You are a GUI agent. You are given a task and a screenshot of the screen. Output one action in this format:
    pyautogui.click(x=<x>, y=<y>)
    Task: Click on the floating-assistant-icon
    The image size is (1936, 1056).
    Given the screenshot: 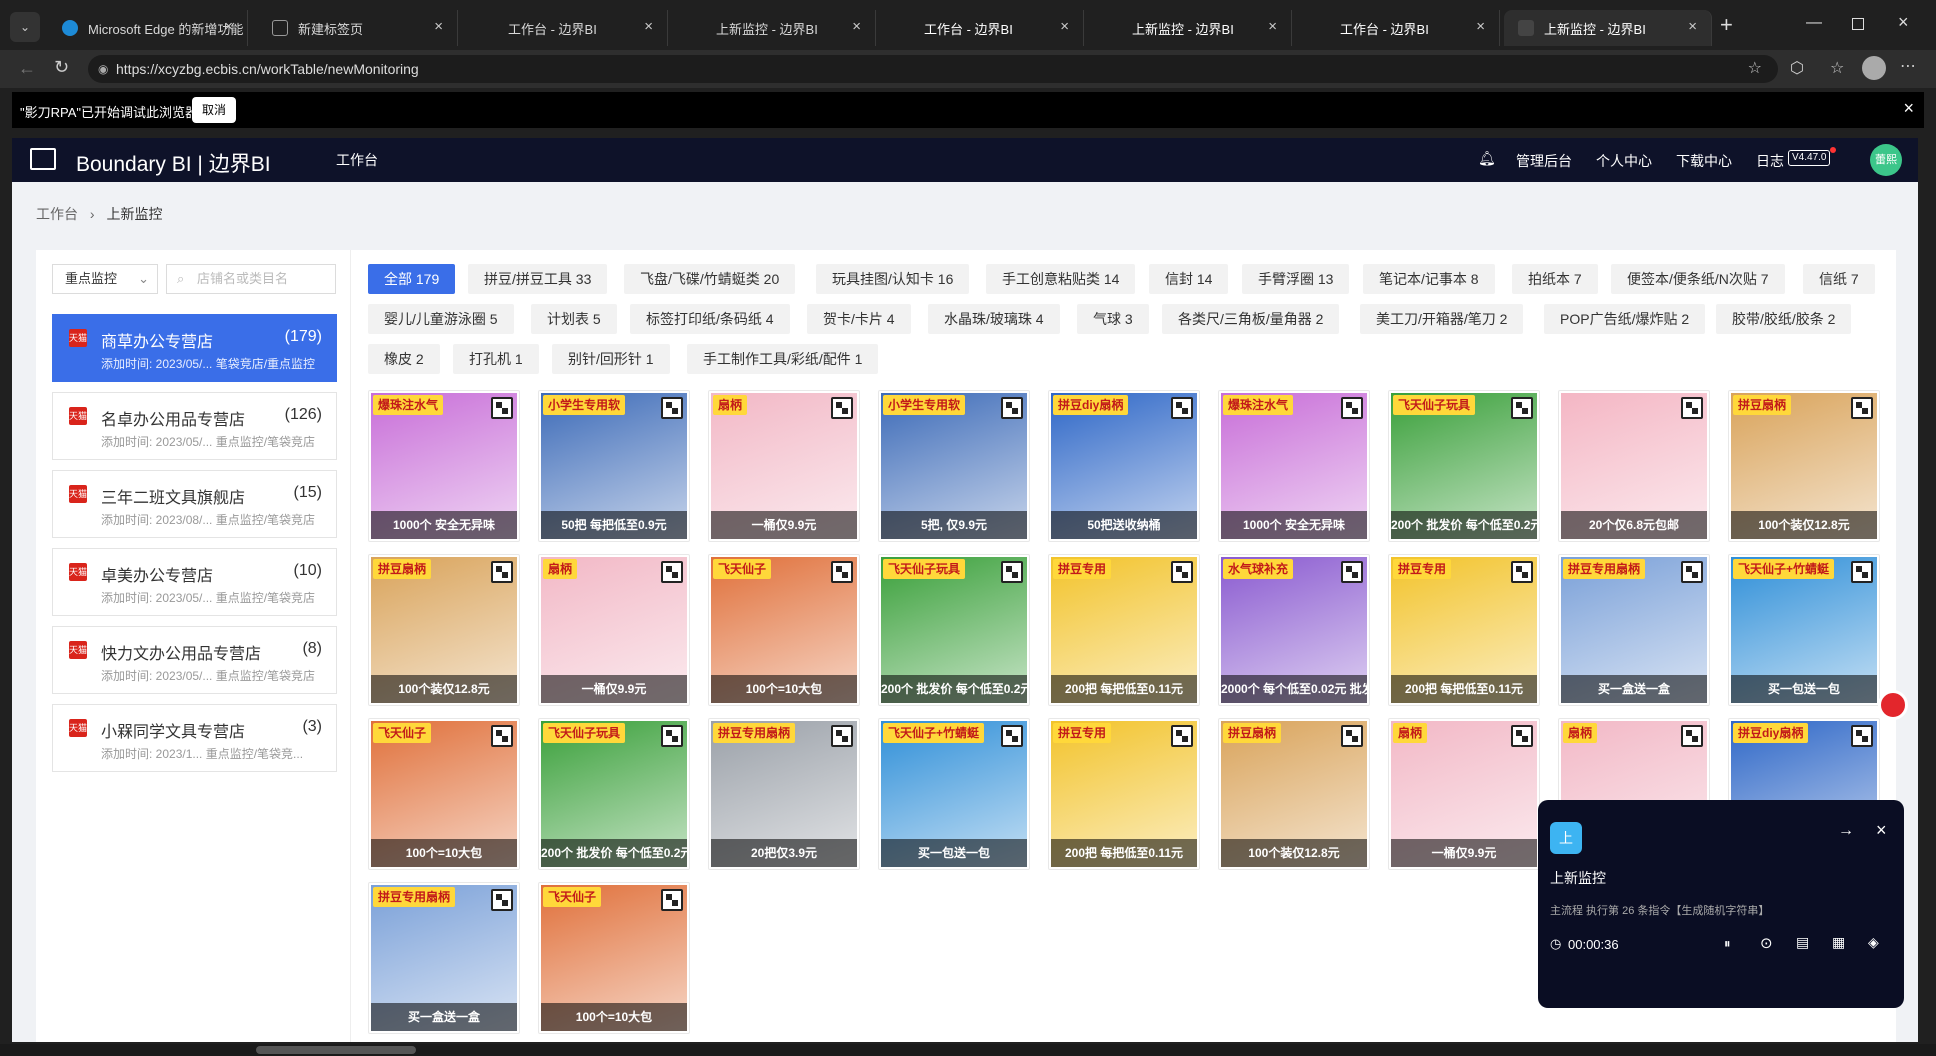 What is the action you would take?
    pyautogui.click(x=1893, y=705)
    